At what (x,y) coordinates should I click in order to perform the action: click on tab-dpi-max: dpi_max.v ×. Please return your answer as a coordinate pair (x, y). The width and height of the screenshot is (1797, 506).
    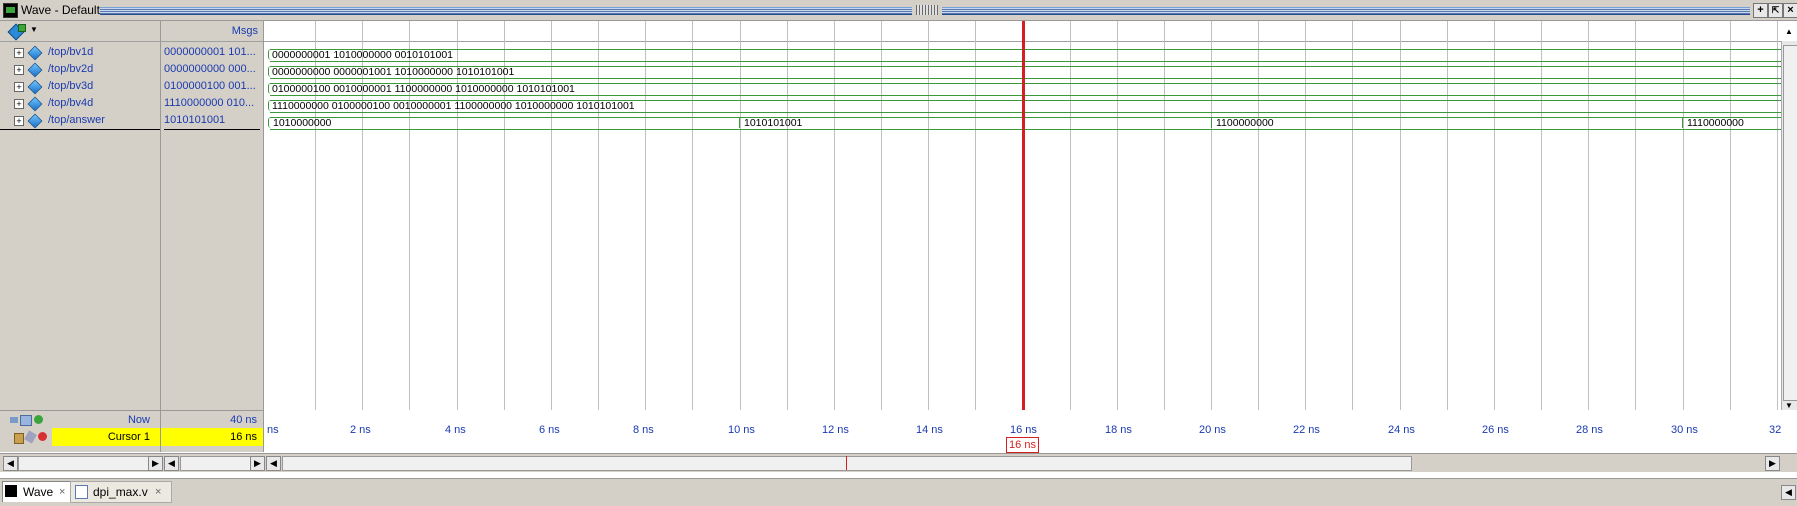
    Looking at the image, I should click on (121, 492).